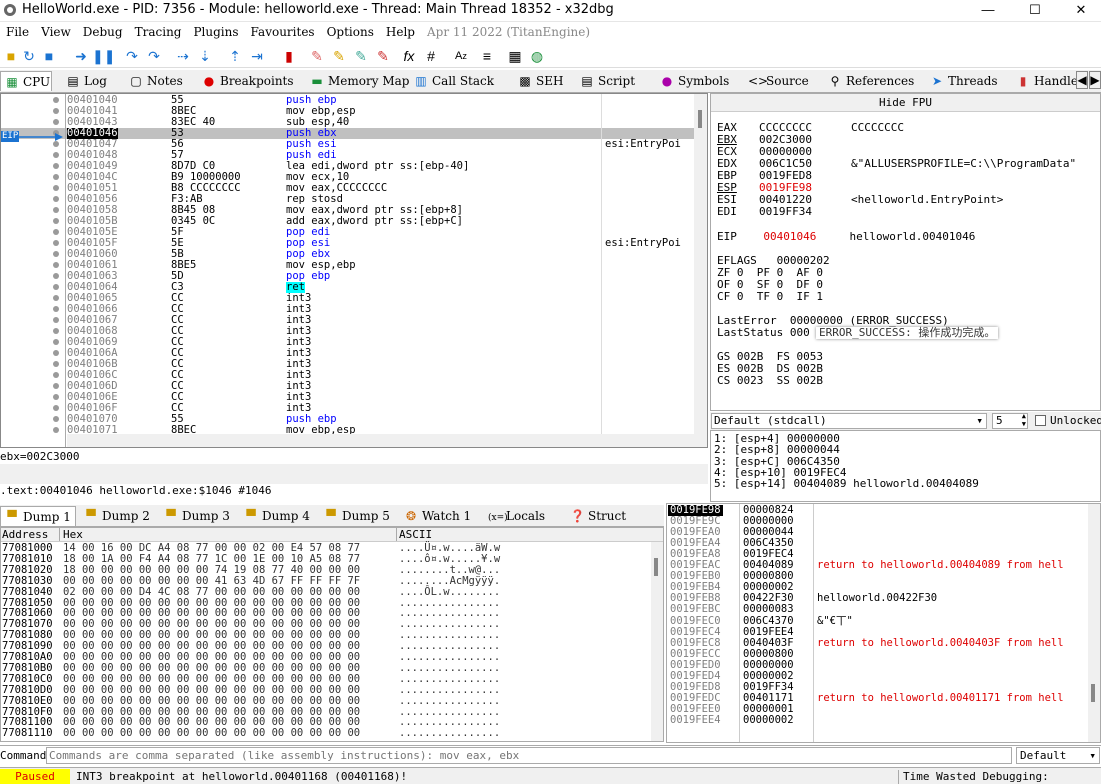 This screenshot has height=784, width=1101. What do you see at coordinates (657, 641) in the screenshot?
I see `dump-scrollbar` at bounding box center [657, 641].